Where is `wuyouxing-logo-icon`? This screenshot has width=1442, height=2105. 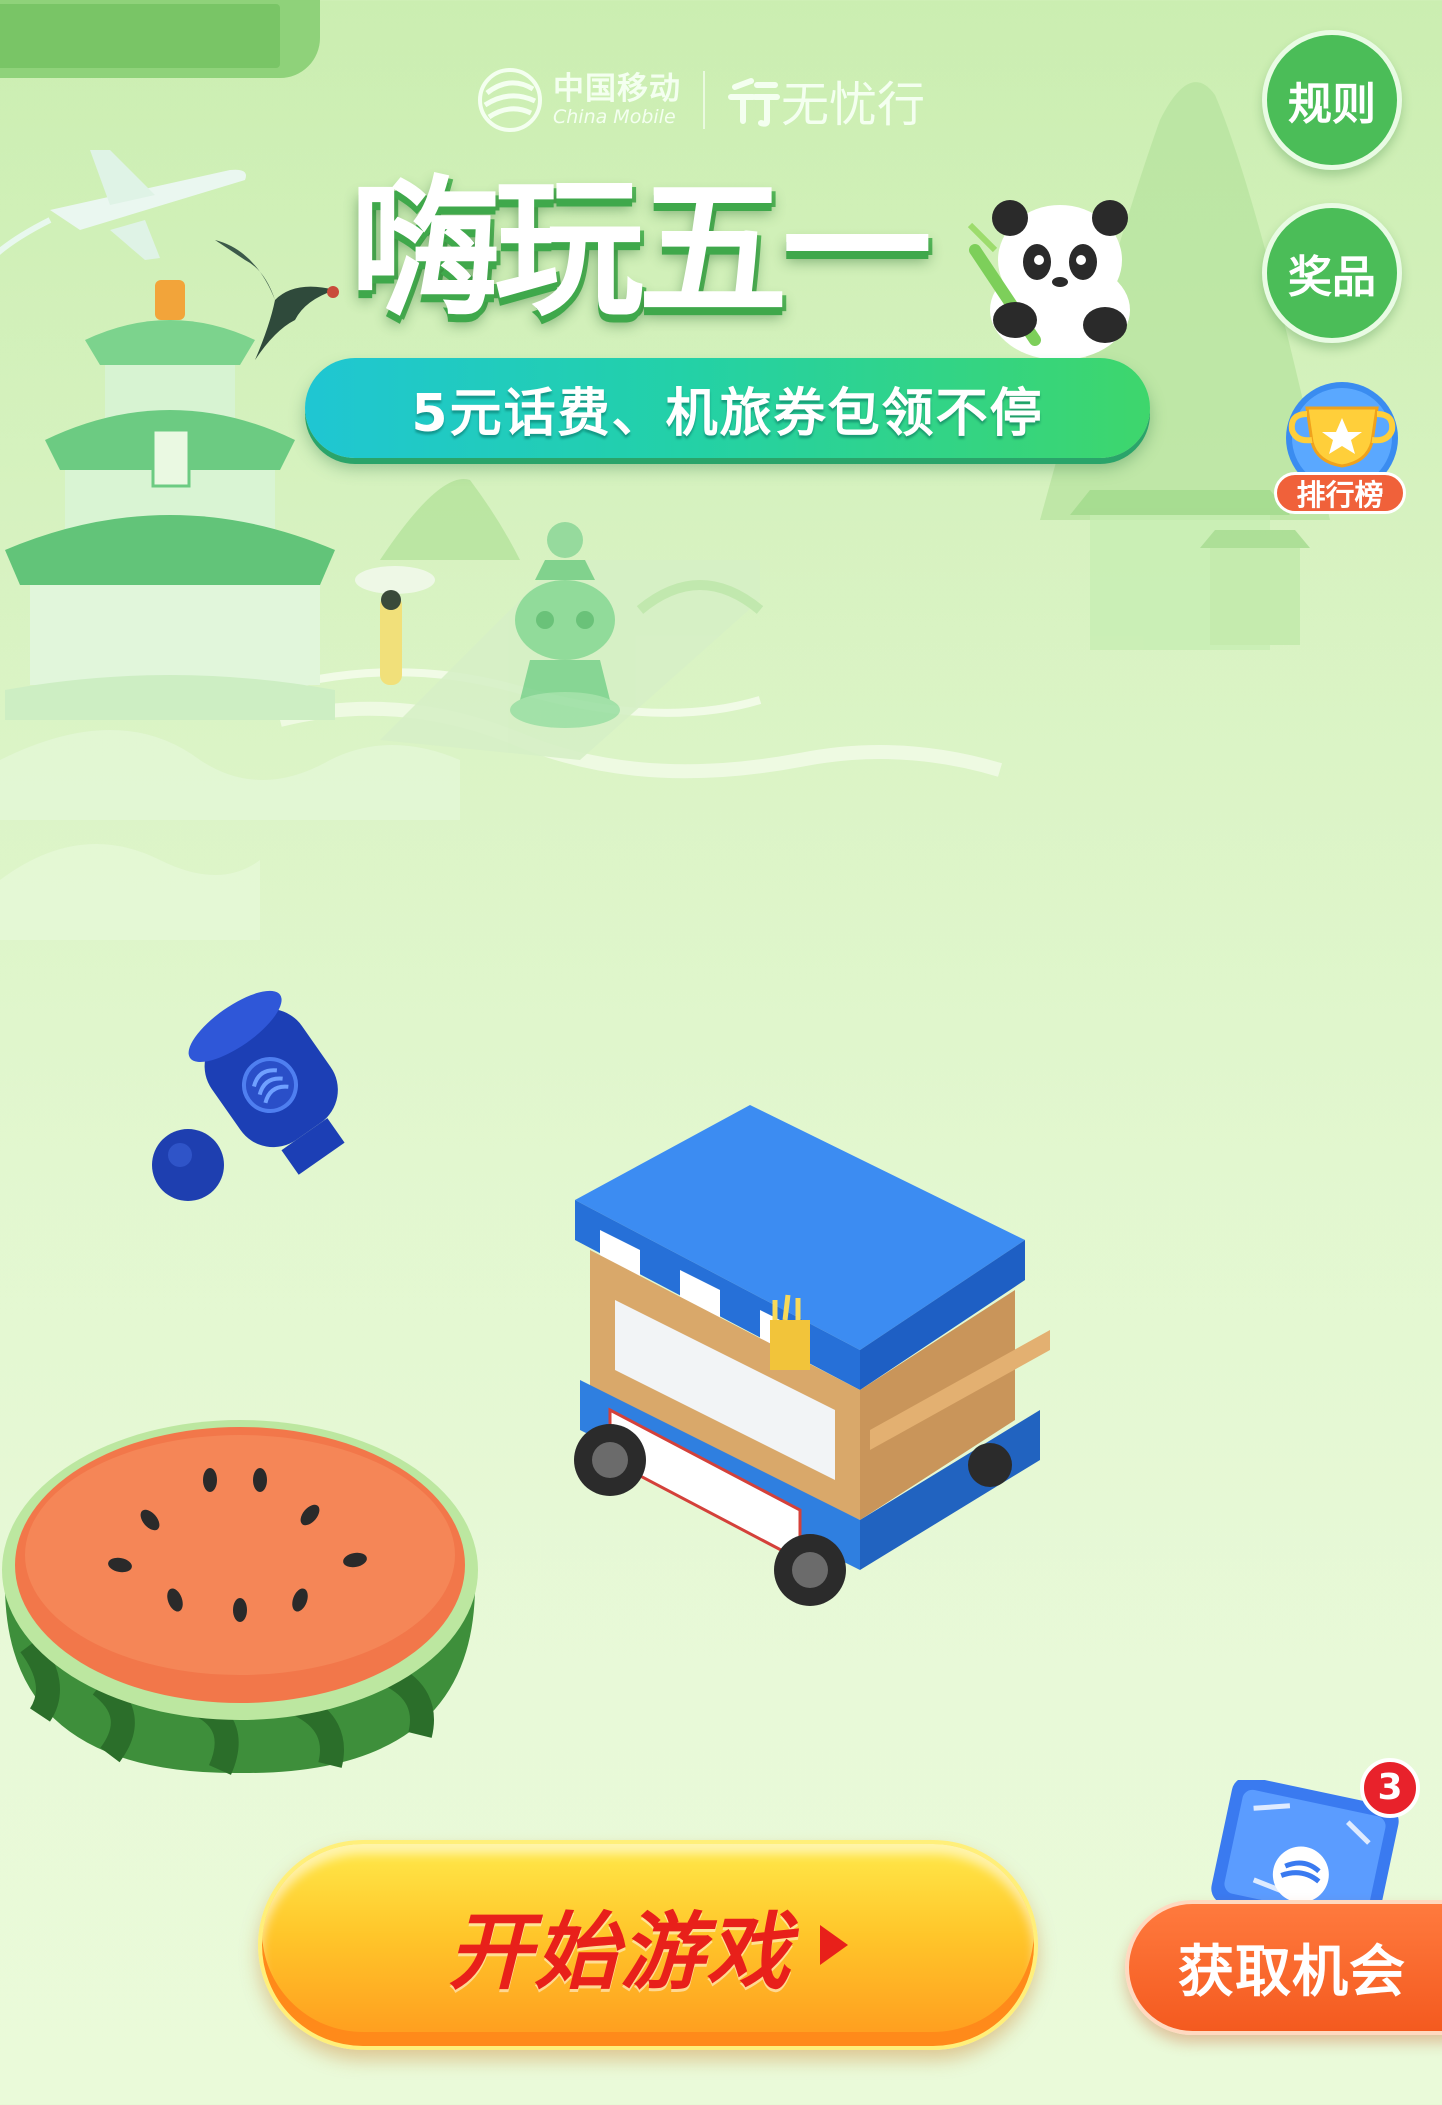 wuyouxing-logo-icon is located at coordinates (754, 102).